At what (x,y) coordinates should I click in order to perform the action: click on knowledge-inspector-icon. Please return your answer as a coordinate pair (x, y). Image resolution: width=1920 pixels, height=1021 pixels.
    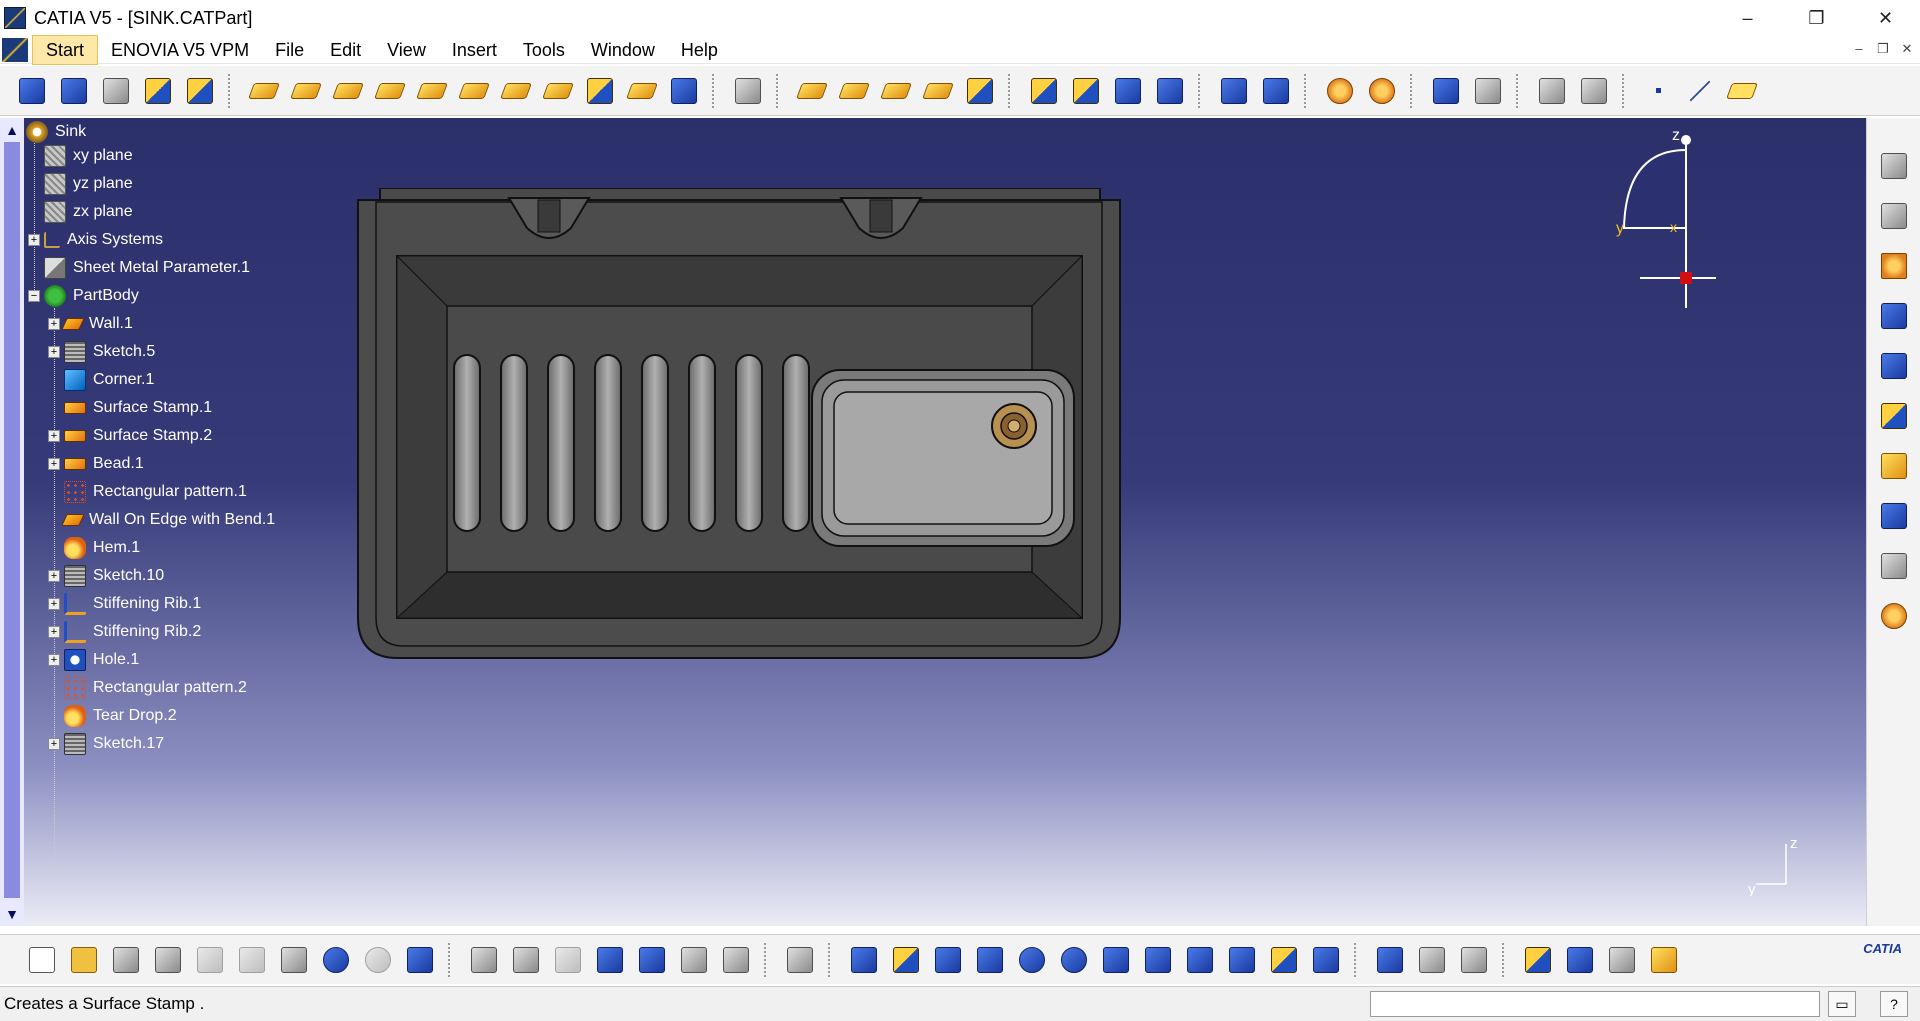
    Looking at the image, I should click on (736, 960).